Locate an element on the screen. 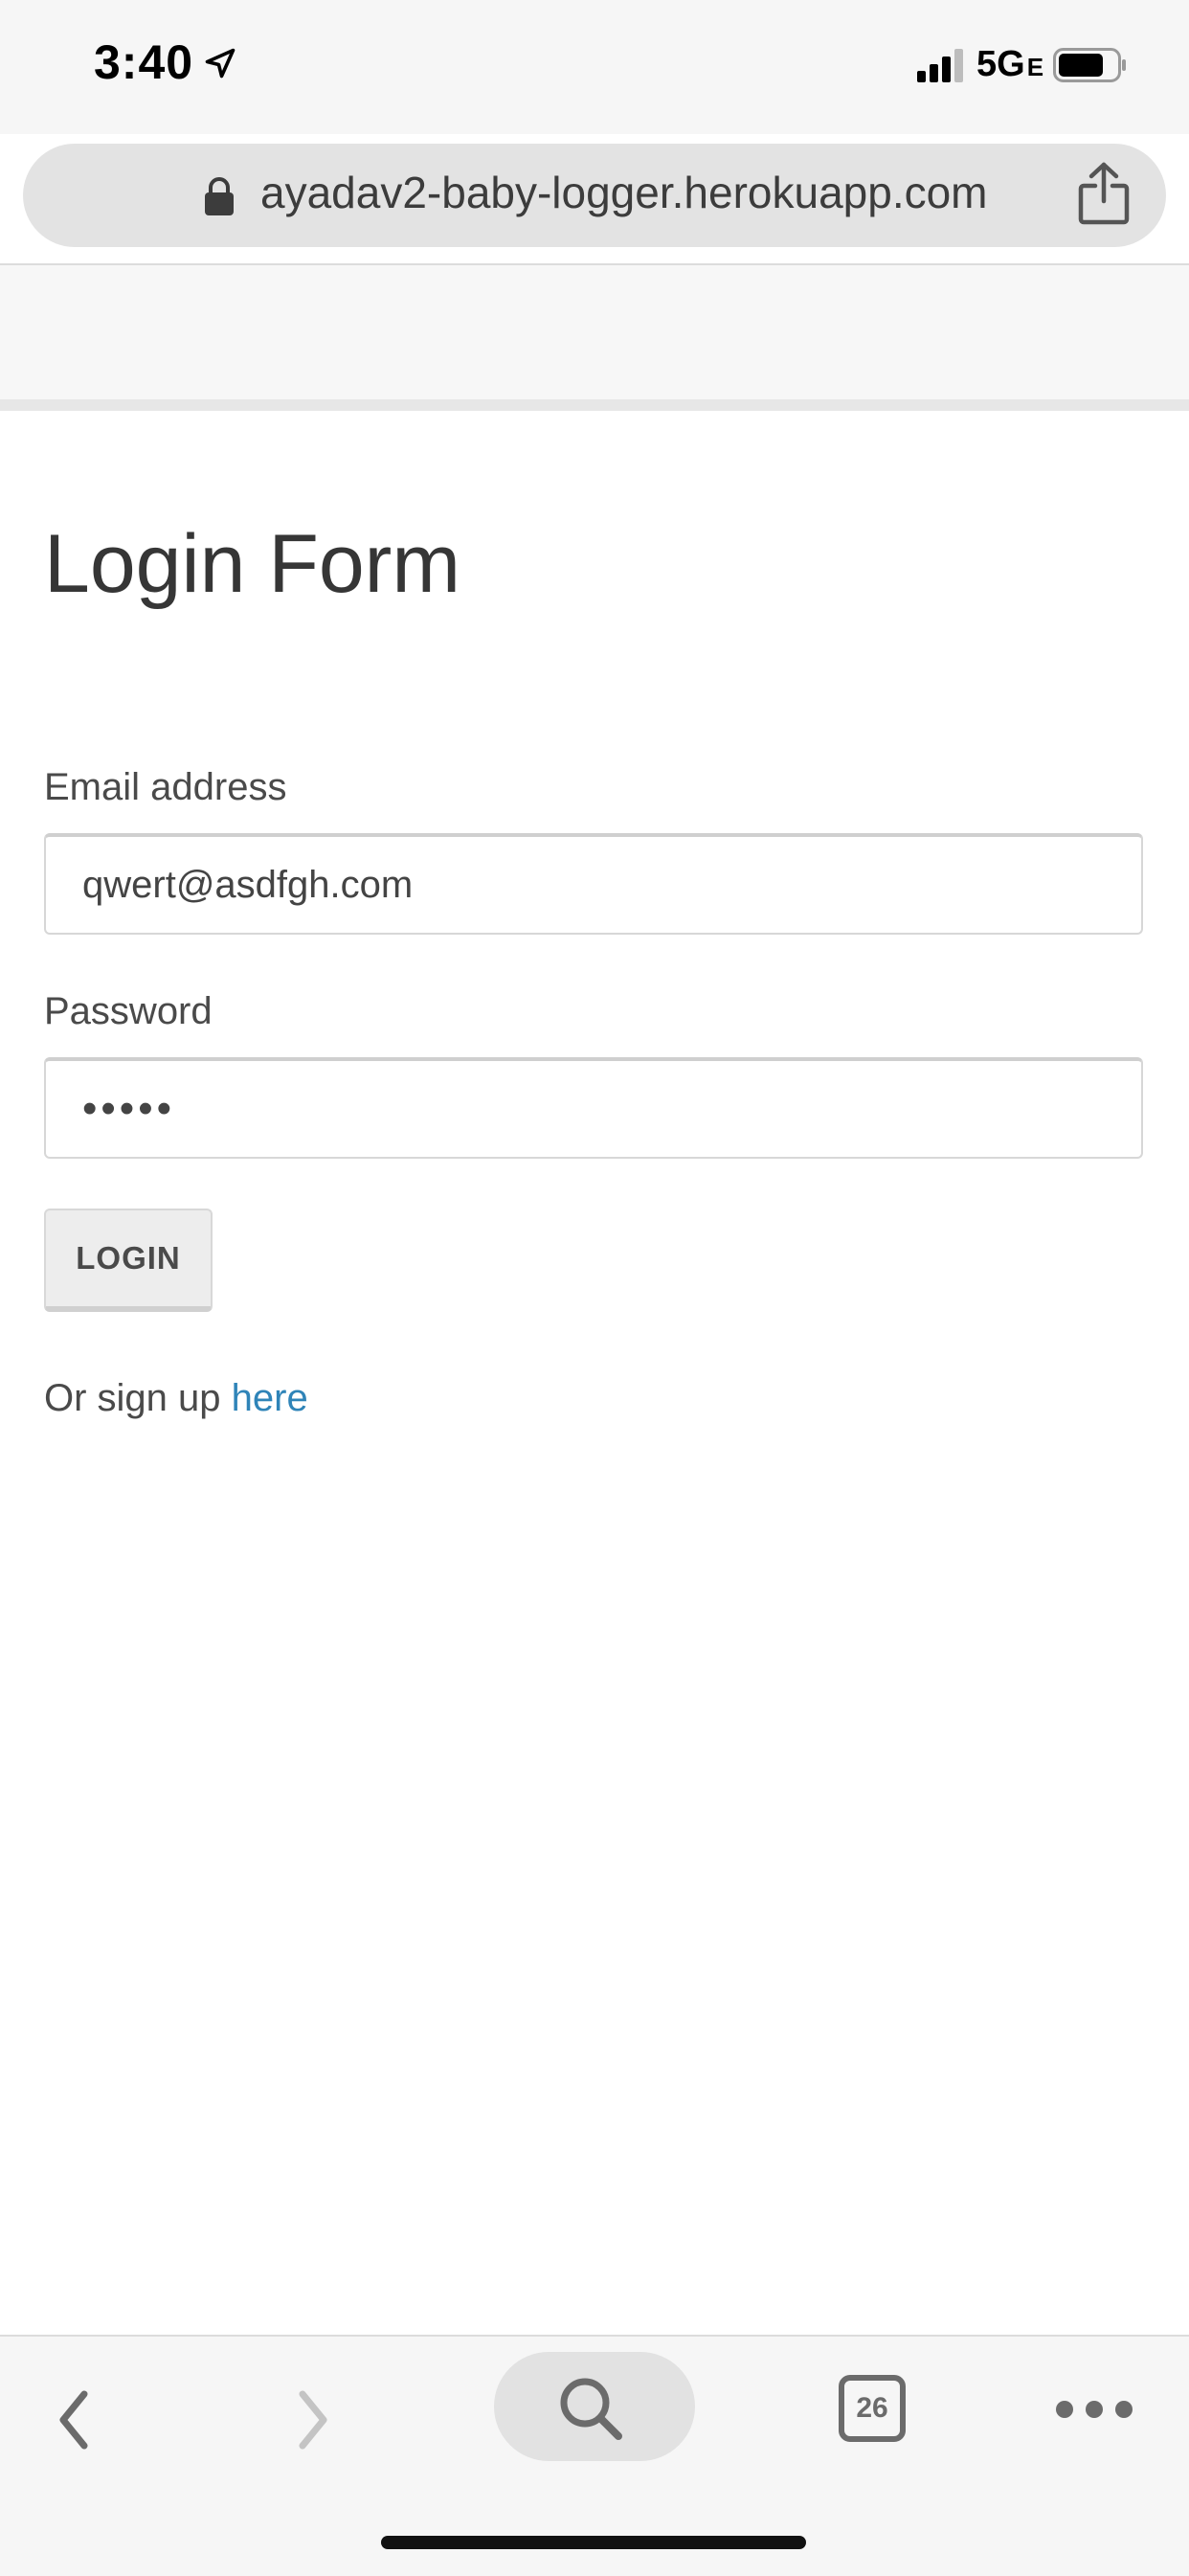 The height and width of the screenshot is (2576, 1189). page-title: Login Form is located at coordinates (252, 564).